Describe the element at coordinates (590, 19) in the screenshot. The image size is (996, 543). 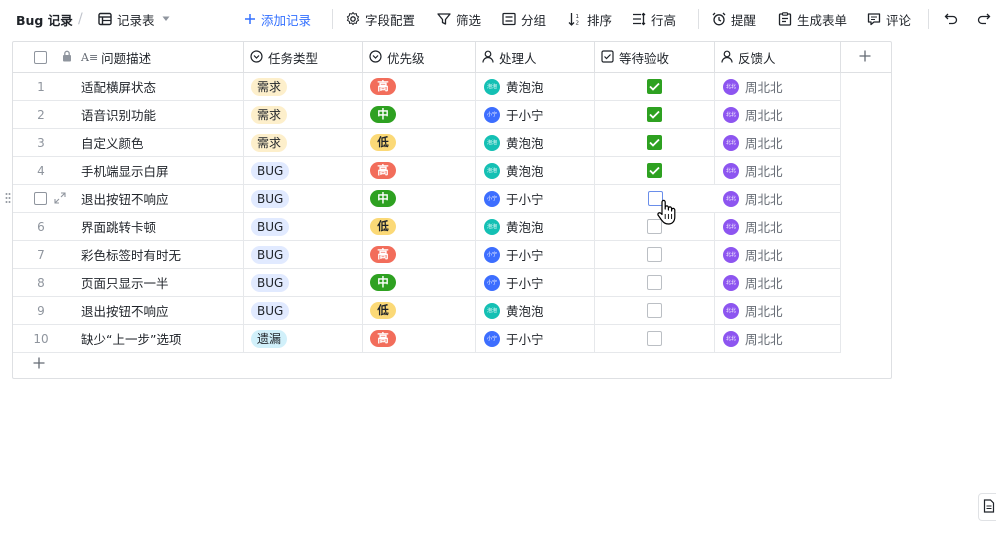
I see `sort-button: 12 排序` at that location.